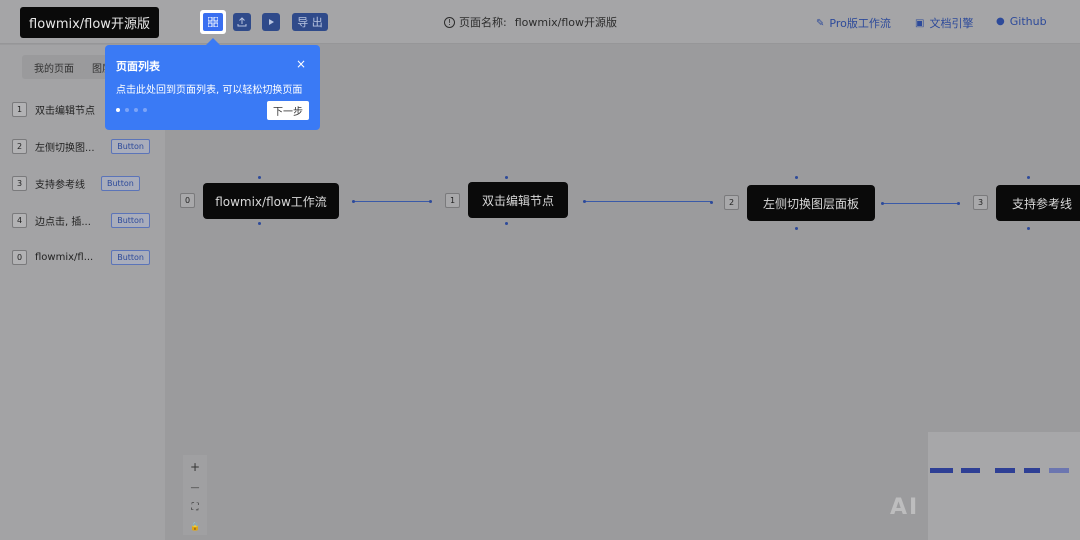  Describe the element at coordinates (1004, 486) in the screenshot. I see `minimap` at that location.